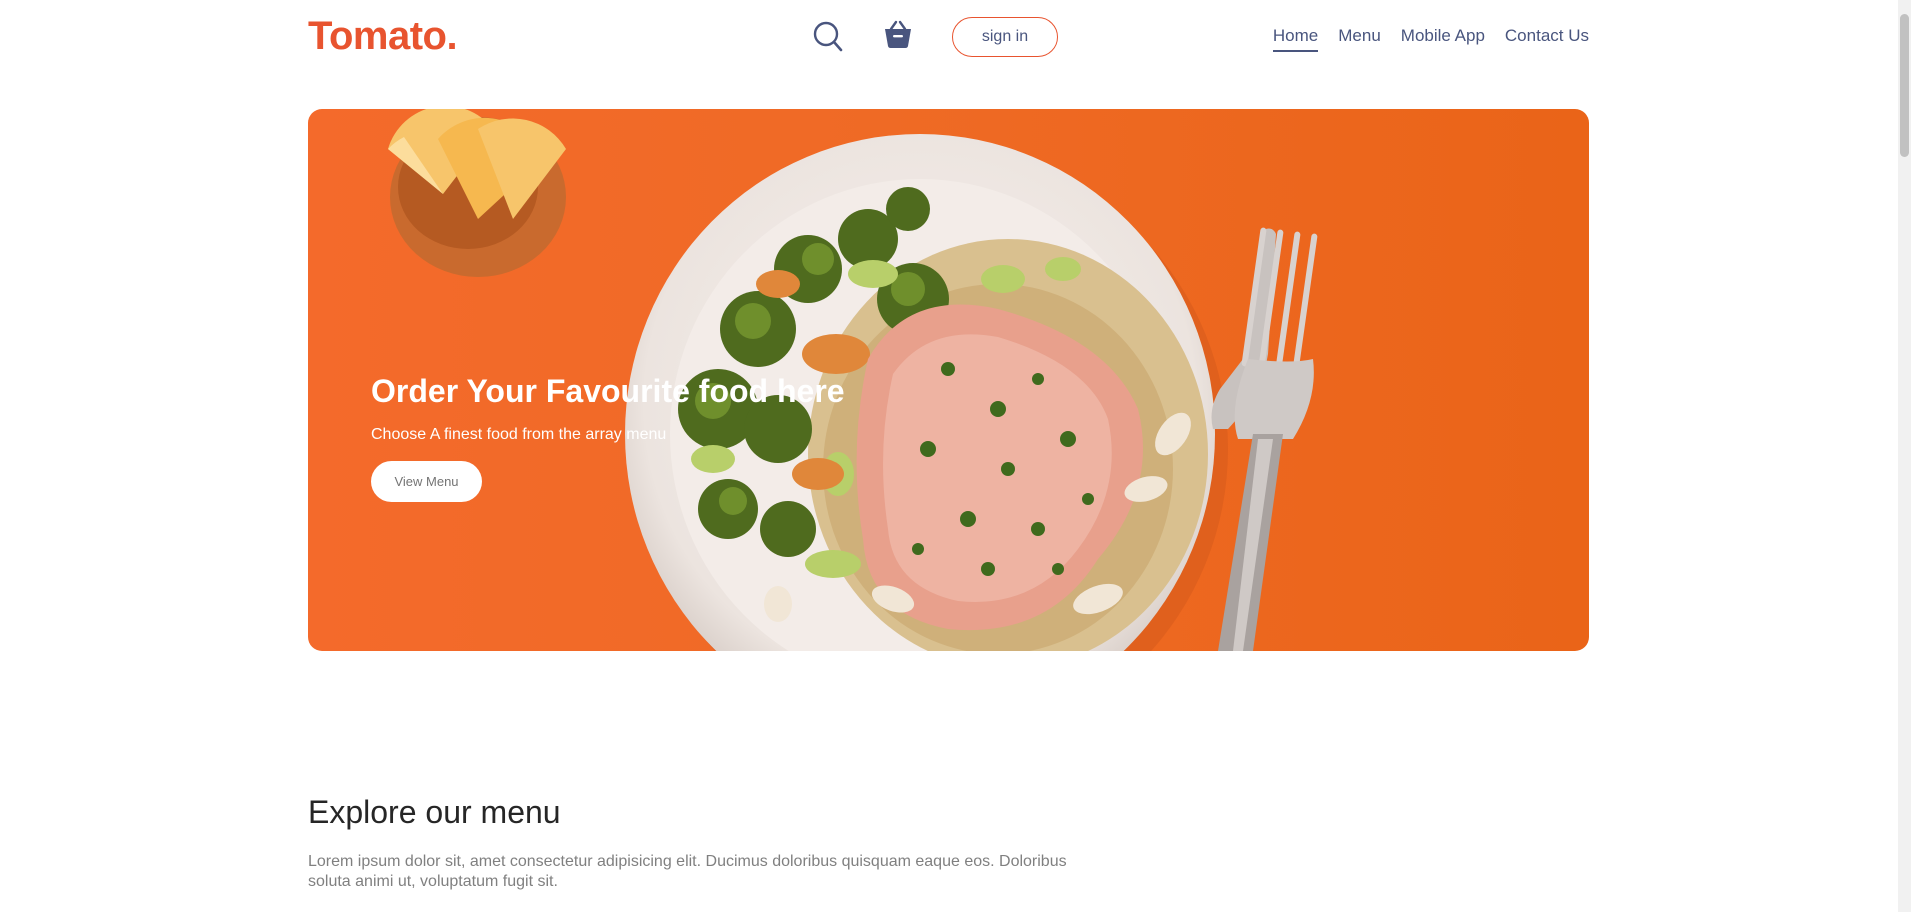  I want to click on nav-link-contact-us: Contact Us, so click(1547, 38).